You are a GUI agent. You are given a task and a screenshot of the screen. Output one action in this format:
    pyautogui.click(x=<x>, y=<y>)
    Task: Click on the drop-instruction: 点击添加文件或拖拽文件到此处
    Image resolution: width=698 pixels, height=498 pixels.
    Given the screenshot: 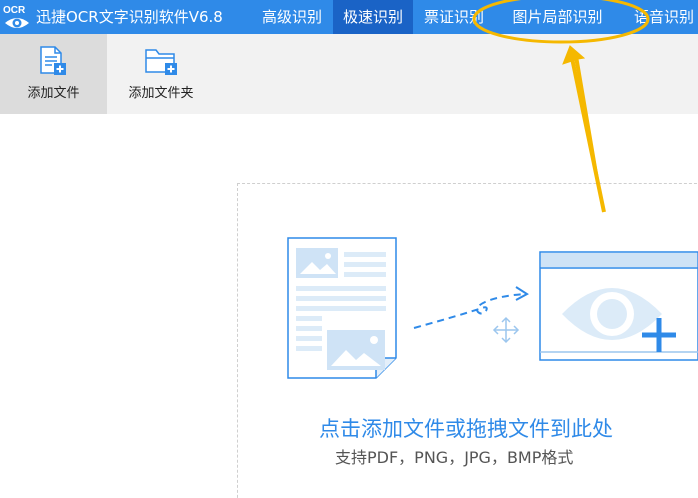 What is the action you would take?
    pyautogui.click(x=466, y=428)
    